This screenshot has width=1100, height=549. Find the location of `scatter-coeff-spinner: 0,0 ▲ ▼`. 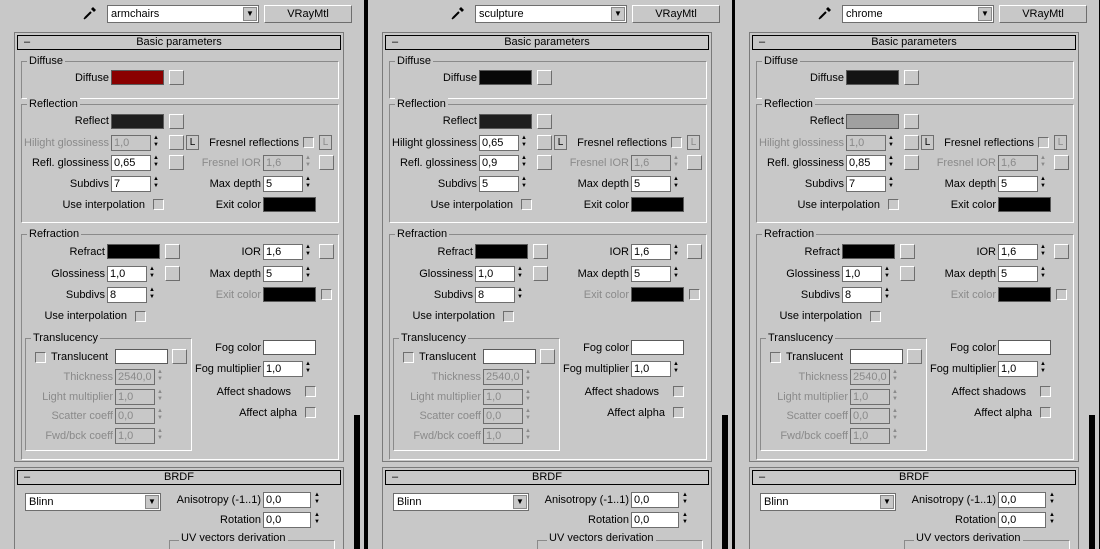

scatter-coeff-spinner: 0,0 ▲ ▼ is located at coordinates (141, 416).